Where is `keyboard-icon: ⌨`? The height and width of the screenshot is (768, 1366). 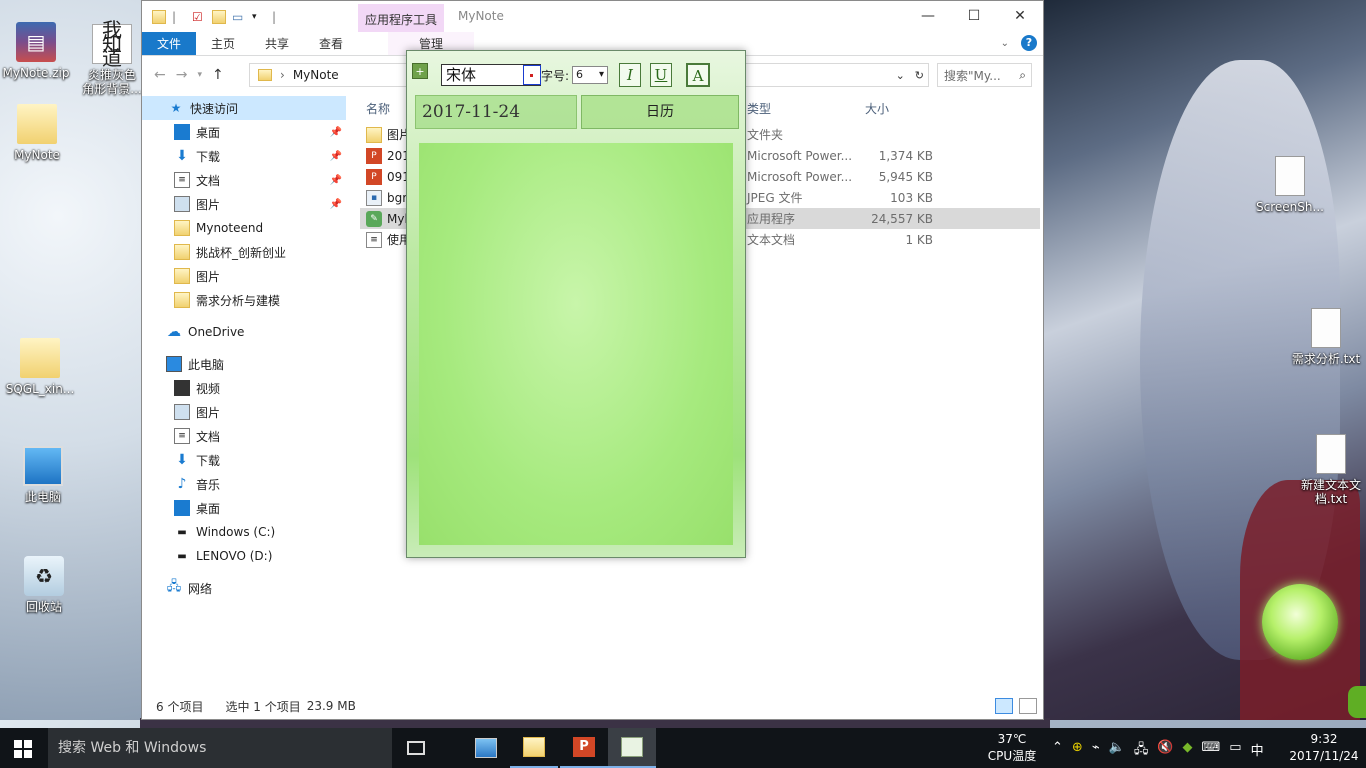
keyboard-icon: ⌨ is located at coordinates (1211, 751).